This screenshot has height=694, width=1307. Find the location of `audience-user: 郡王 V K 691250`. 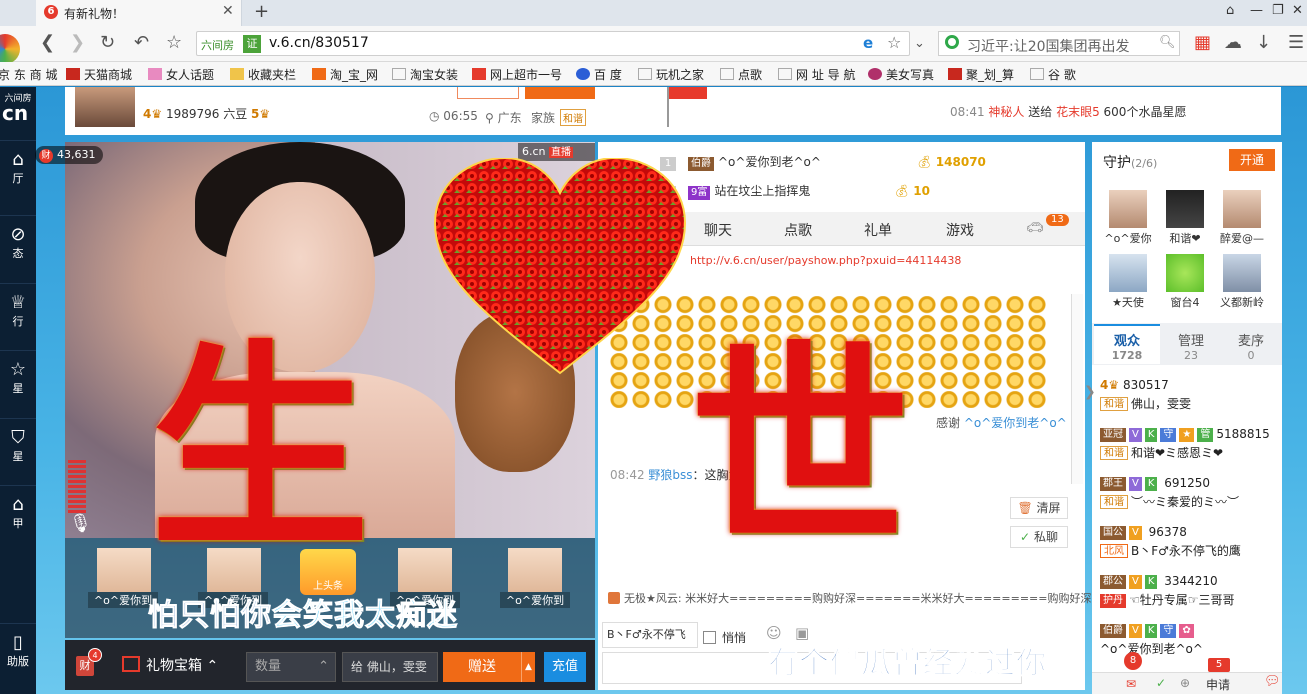

audience-user: 郡王 V K 691250 is located at coordinates (1155, 483).